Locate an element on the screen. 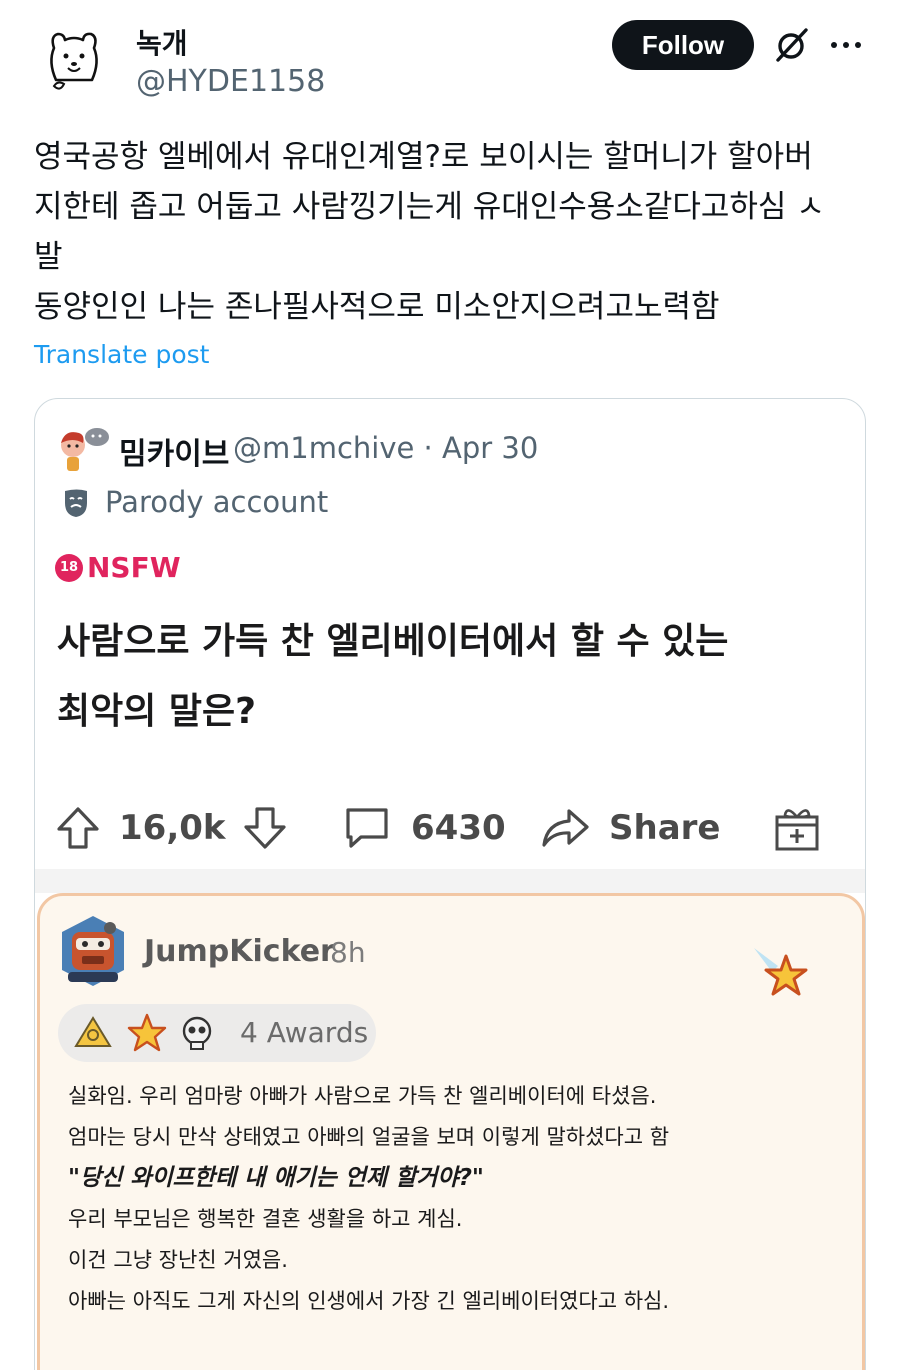 This screenshot has height=1370, width=900. skull-award-icon is located at coordinates (197, 1033).